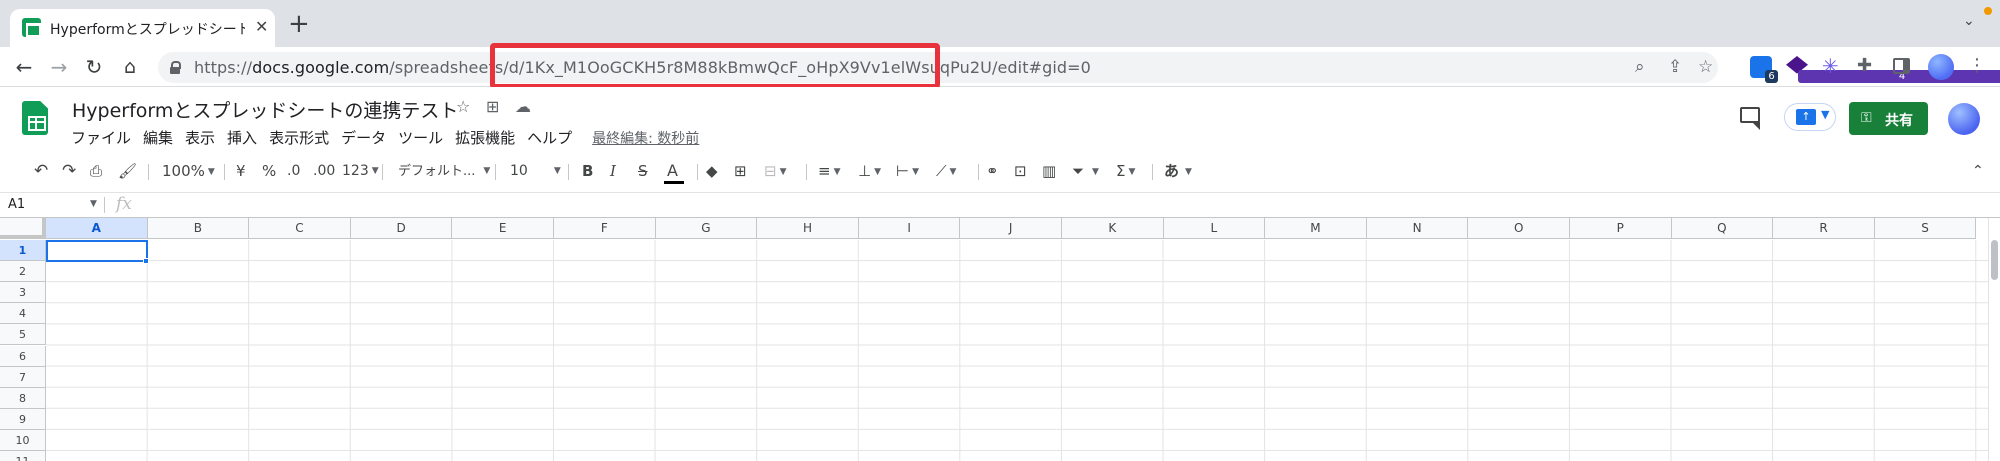 Image resolution: width=2000 pixels, height=461 pixels. What do you see at coordinates (869, 171) in the screenshot?
I see `vertical-align-icon: ⊥ ▼` at bounding box center [869, 171].